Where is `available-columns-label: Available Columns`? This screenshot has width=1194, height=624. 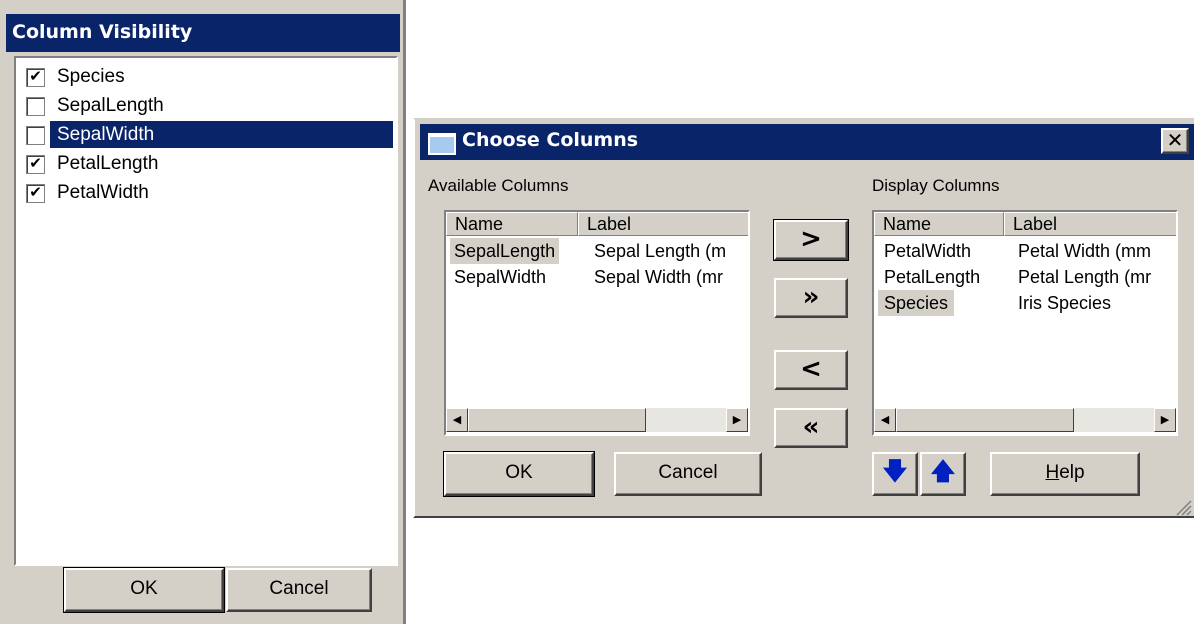
available-columns-label: Available Columns is located at coordinates (498, 185).